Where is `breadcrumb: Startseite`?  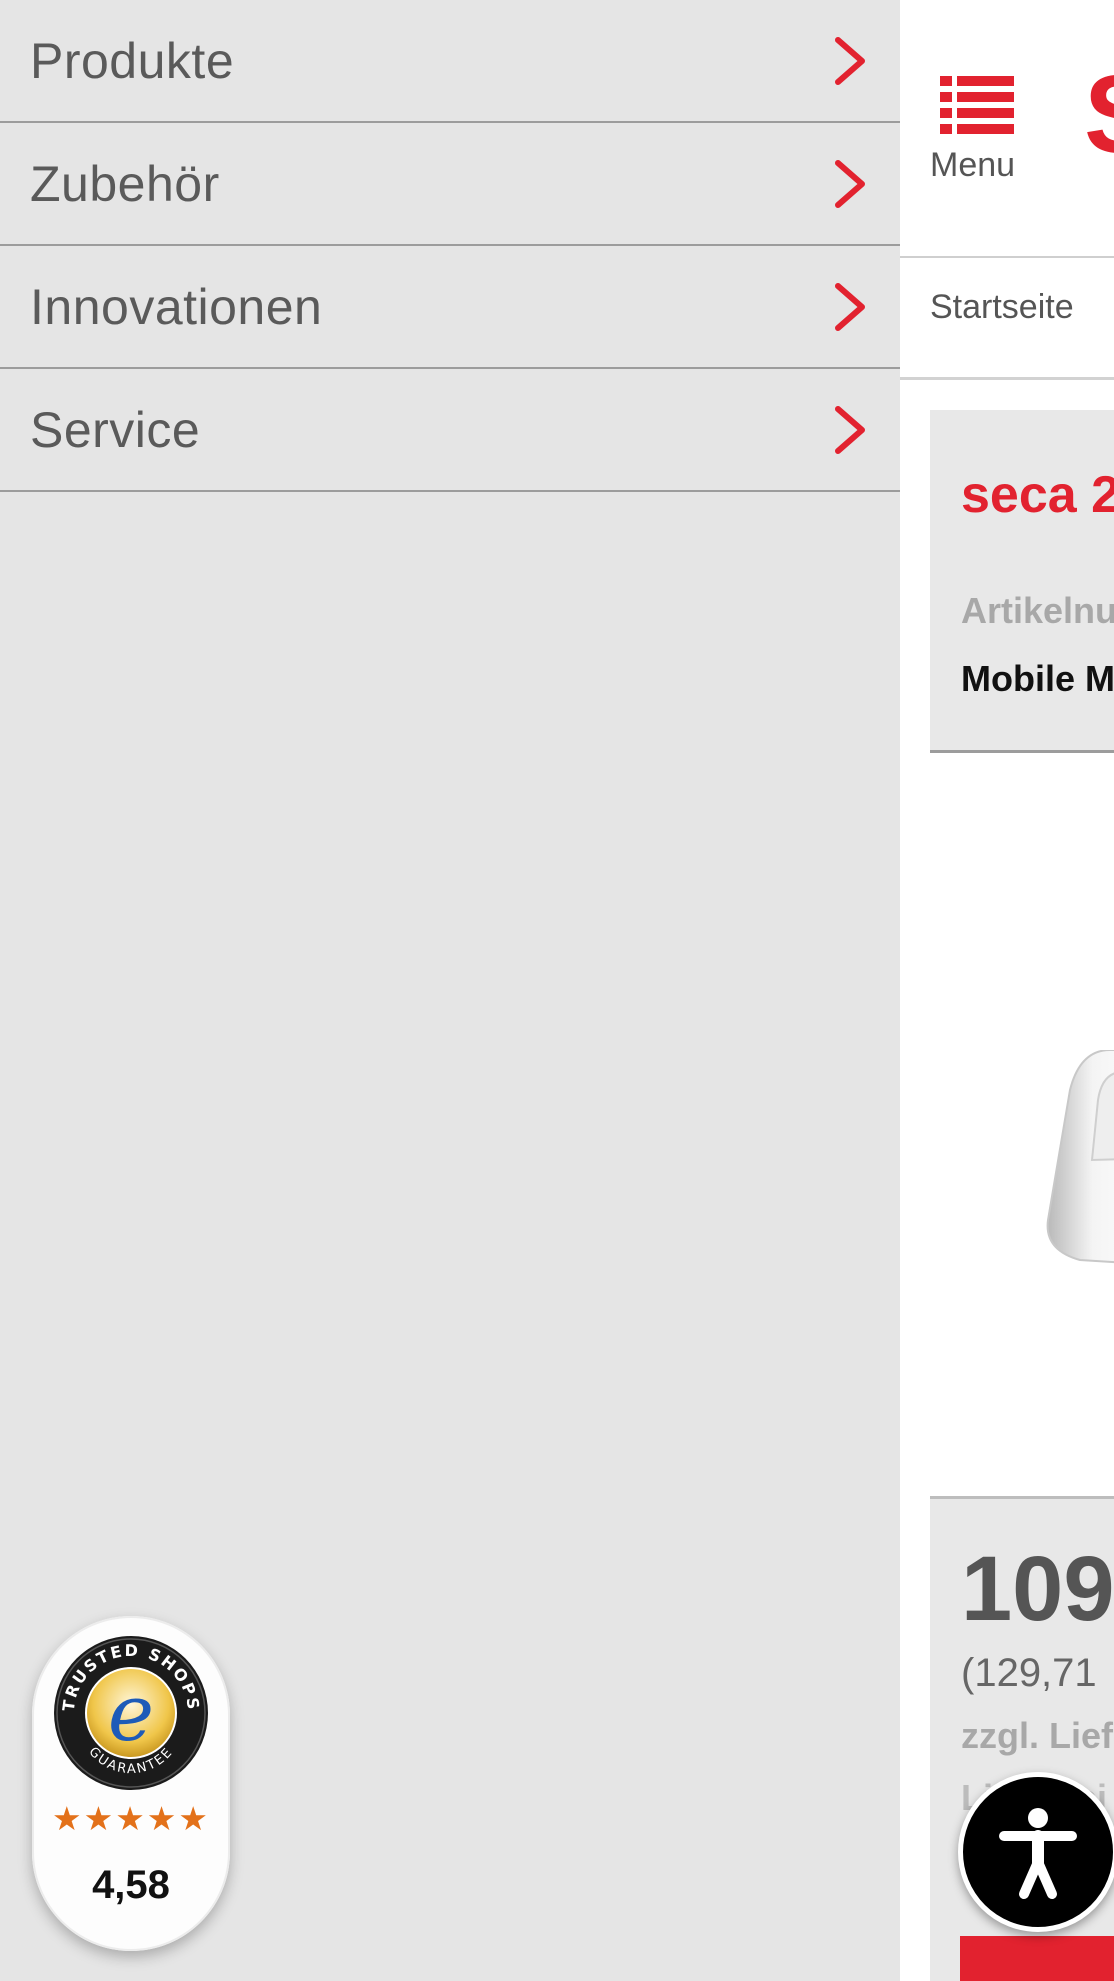
breadcrumb: Startseite is located at coordinates (1002, 307).